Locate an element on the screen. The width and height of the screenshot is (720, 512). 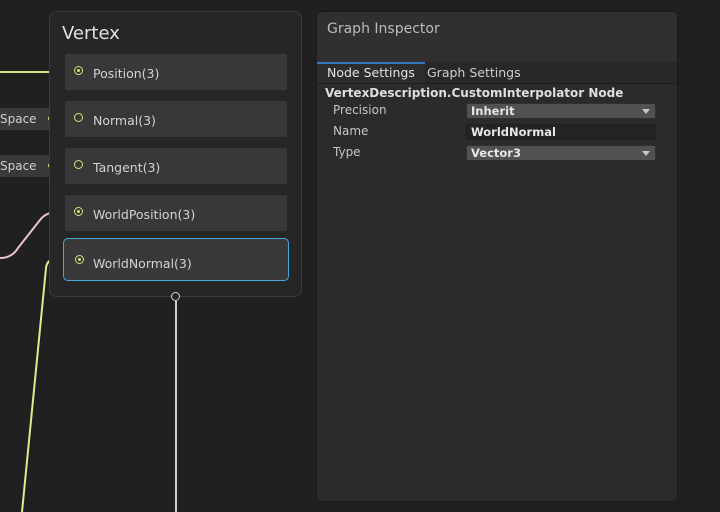
block-label: Tangent(3) is located at coordinates (127, 167).